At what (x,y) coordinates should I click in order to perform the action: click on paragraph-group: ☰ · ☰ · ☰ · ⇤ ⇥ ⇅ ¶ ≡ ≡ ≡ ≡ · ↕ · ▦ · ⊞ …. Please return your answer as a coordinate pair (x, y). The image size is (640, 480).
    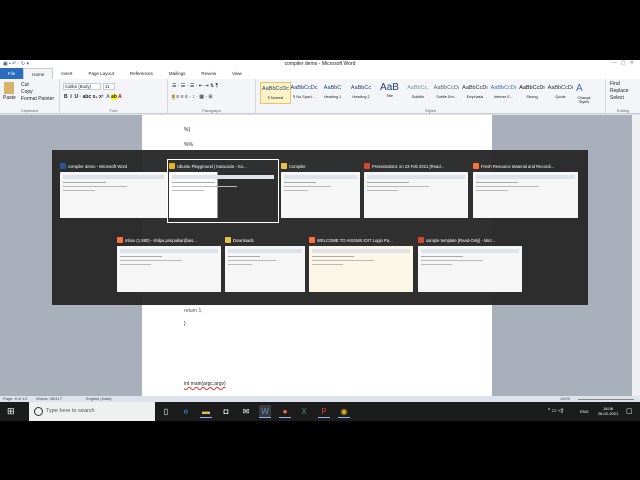
    Looking at the image, I should click on (212, 96).